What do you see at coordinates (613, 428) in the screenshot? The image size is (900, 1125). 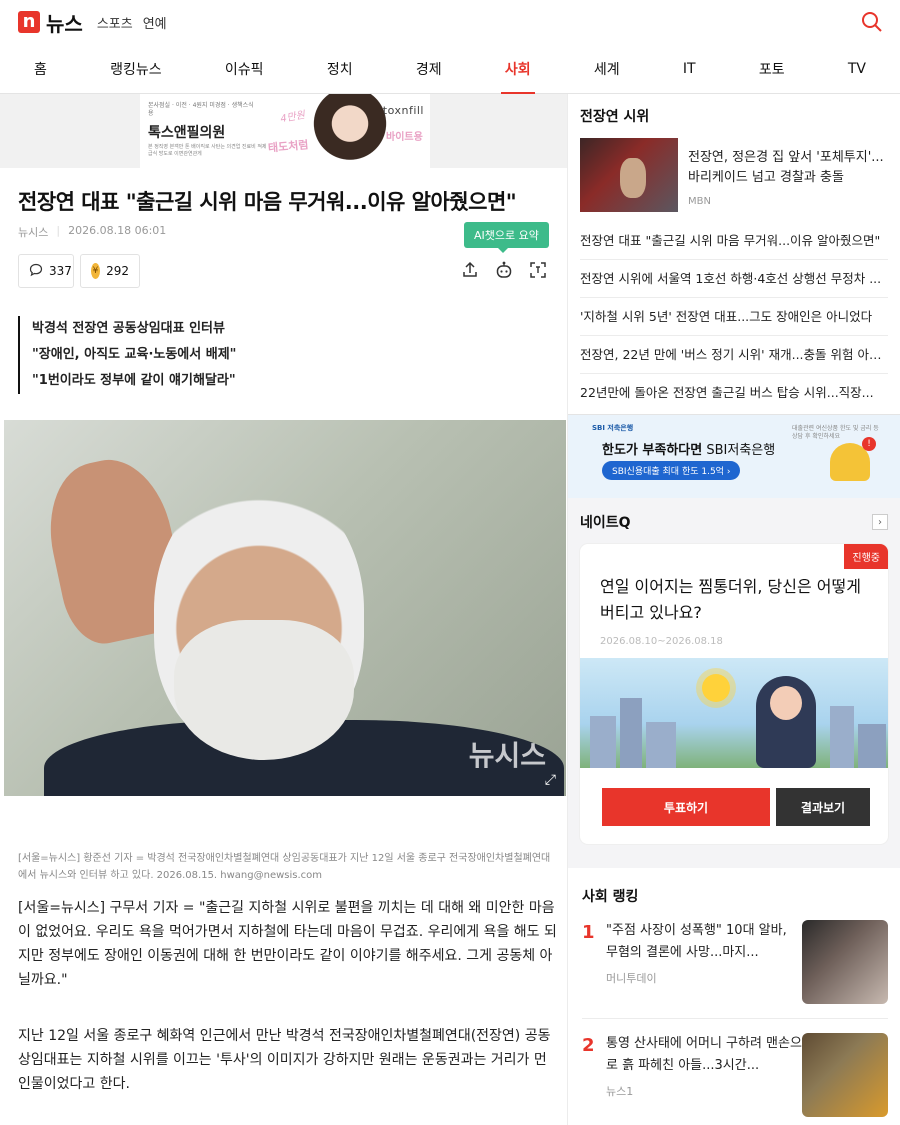 I see `ad-brand: SBI 저축은행` at bounding box center [613, 428].